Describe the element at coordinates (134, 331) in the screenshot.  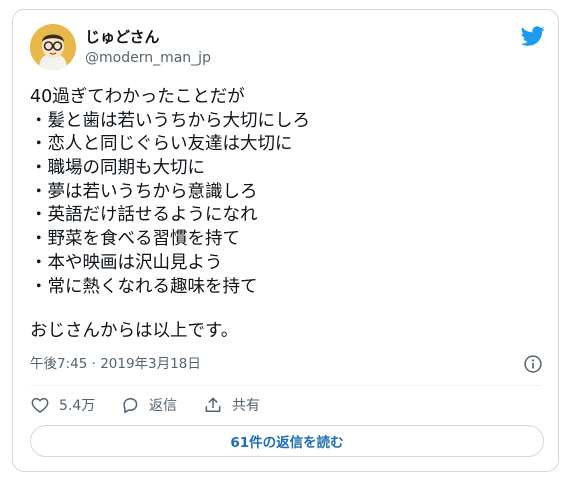
I see `tweet-closing: おじさんからは以上です。` at that location.